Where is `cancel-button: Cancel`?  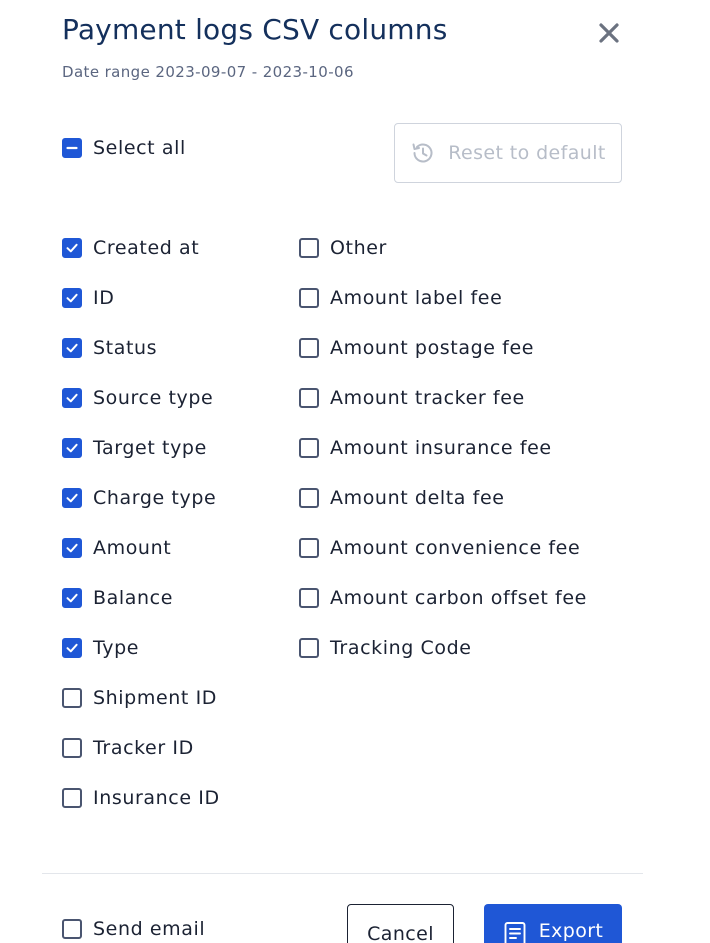 cancel-button: Cancel is located at coordinates (400, 923).